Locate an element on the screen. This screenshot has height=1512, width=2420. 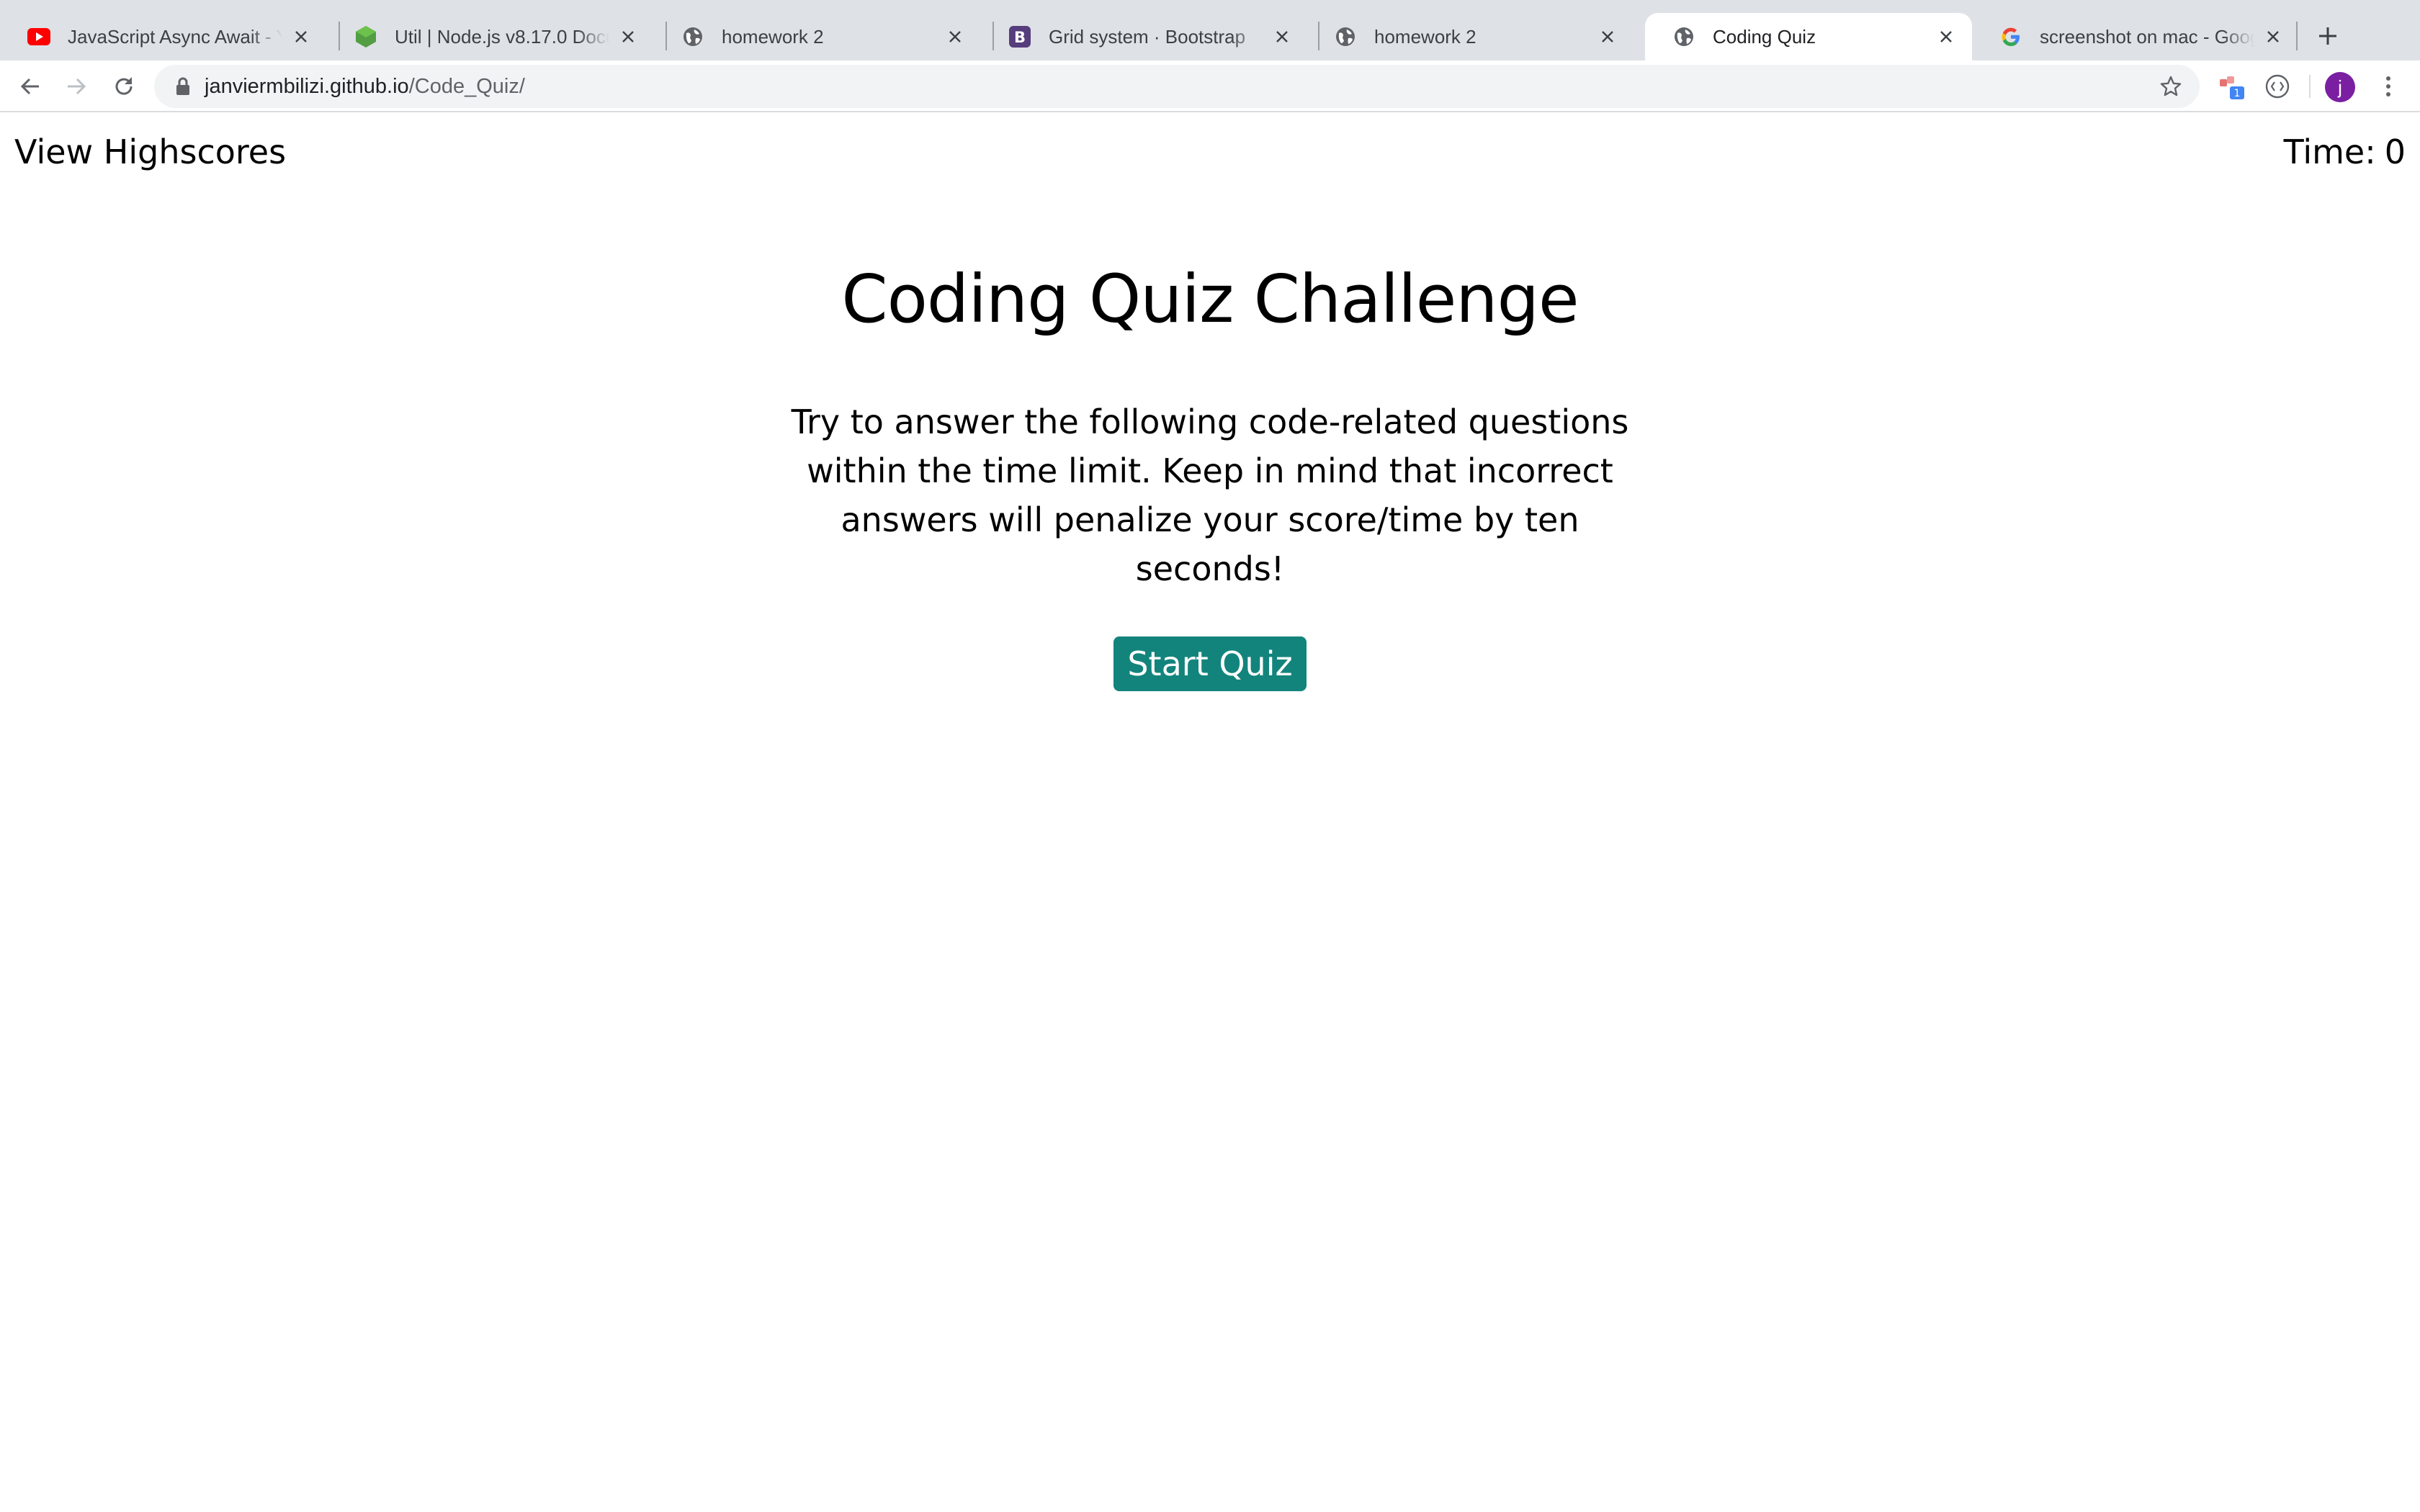
back-button is located at coordinates (30, 86).